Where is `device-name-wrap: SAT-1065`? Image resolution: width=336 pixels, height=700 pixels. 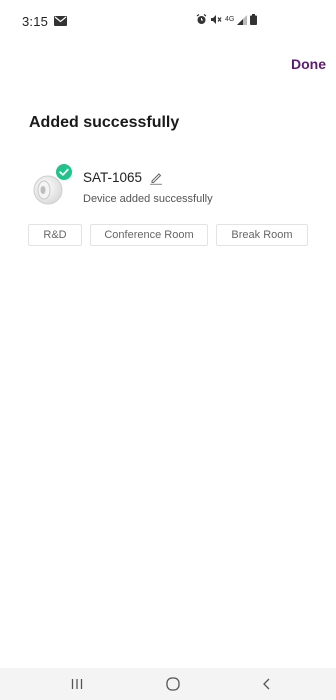
device-name-wrap: SAT-1065 is located at coordinates (123, 177).